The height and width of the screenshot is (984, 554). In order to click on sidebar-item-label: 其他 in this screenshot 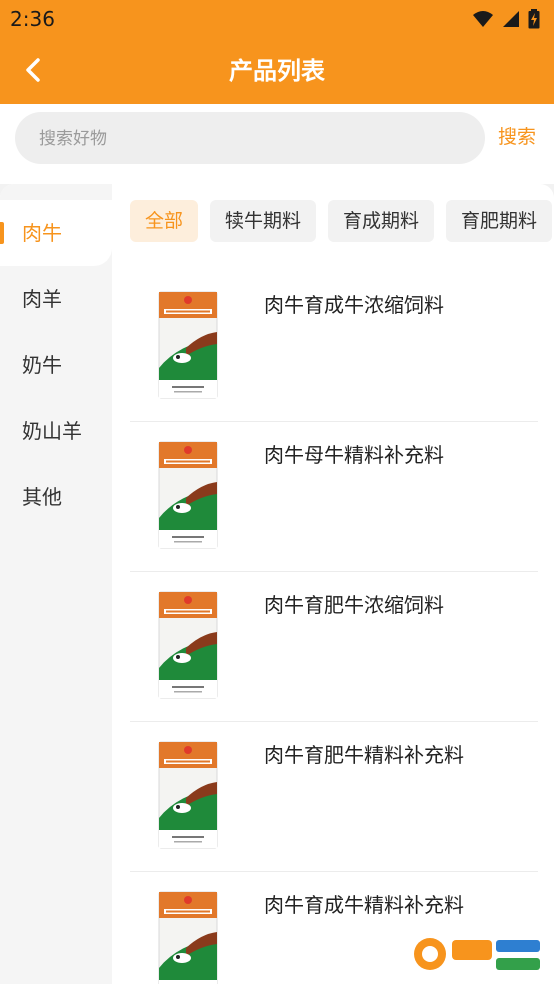, I will do `click(42, 497)`.